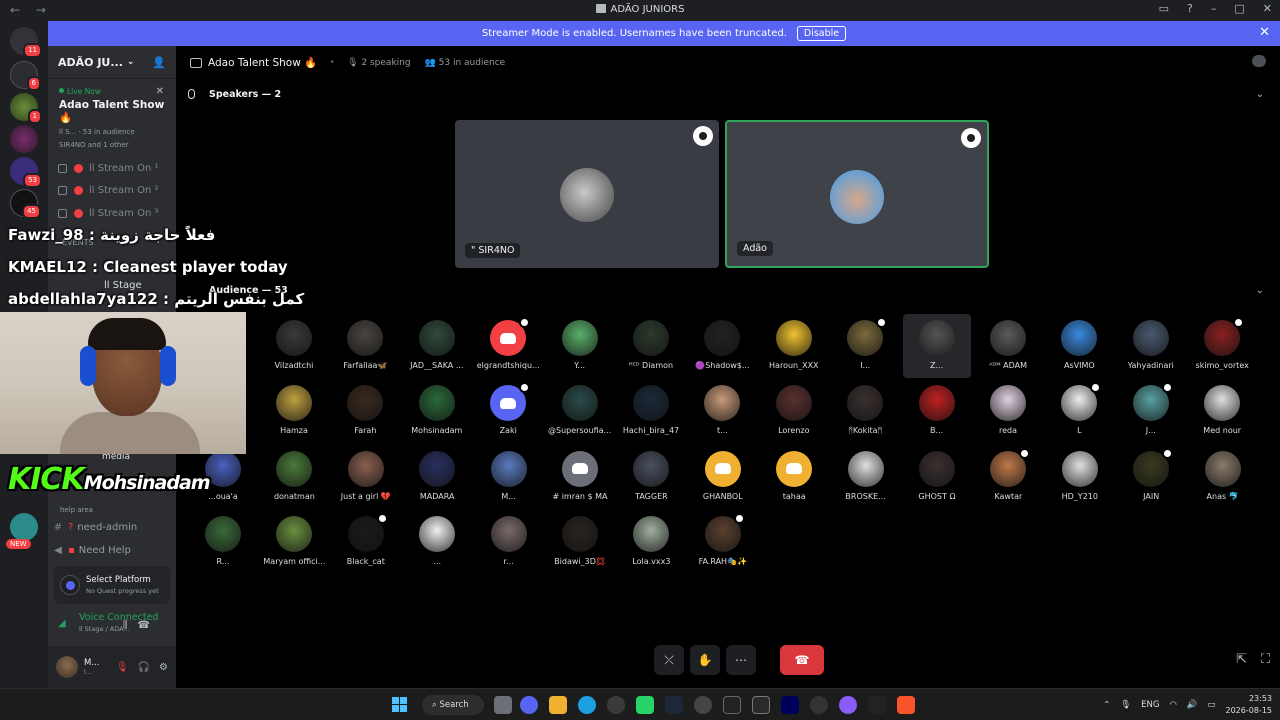 The height and width of the screenshot is (720, 1280). I want to click on audience-member: FA.RAH🎭✨, so click(723, 542).